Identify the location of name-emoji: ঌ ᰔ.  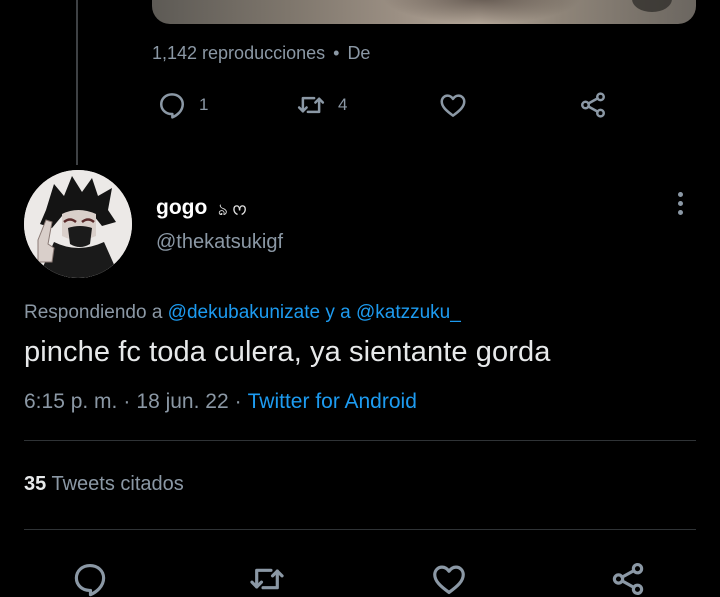
(233, 210).